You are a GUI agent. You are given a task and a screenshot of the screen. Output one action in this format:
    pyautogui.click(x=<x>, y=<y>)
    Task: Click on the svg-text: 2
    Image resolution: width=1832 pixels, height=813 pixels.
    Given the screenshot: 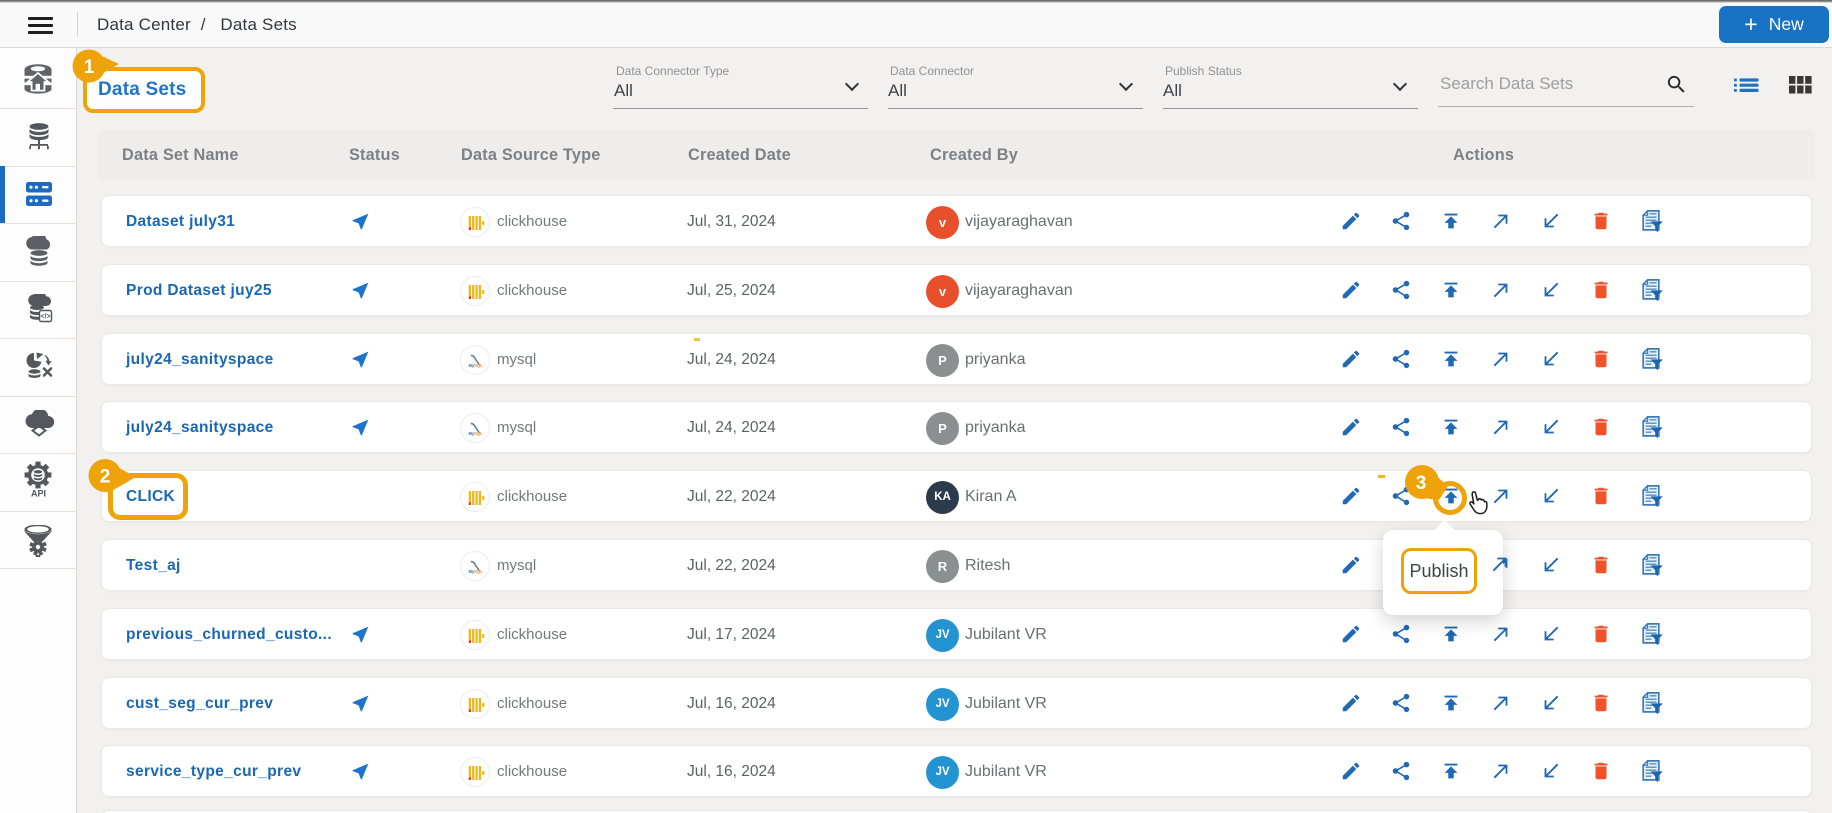 What is the action you would take?
    pyautogui.click(x=105, y=477)
    